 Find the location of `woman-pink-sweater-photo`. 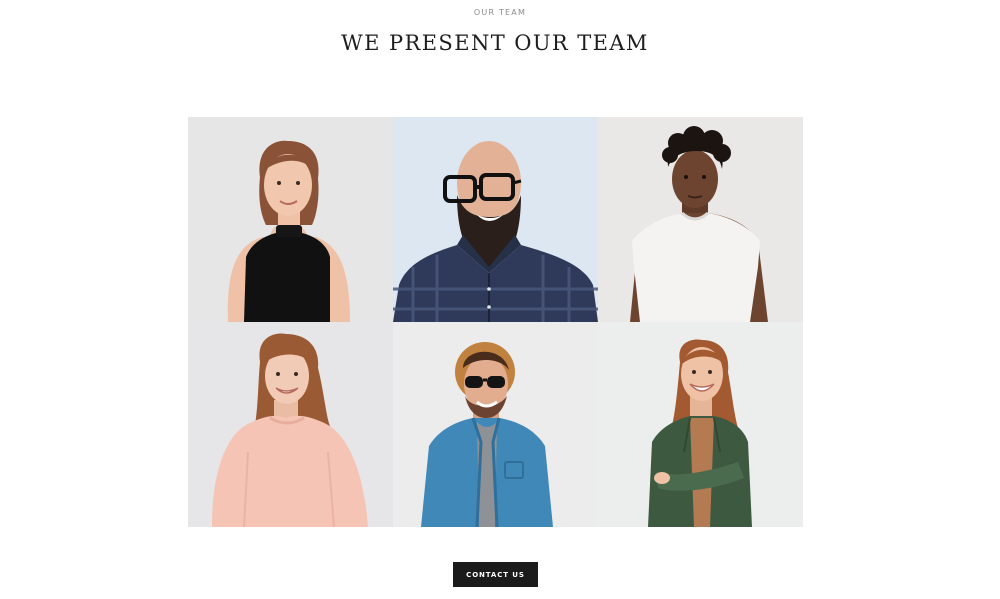

woman-pink-sweater-photo is located at coordinates (290, 424).